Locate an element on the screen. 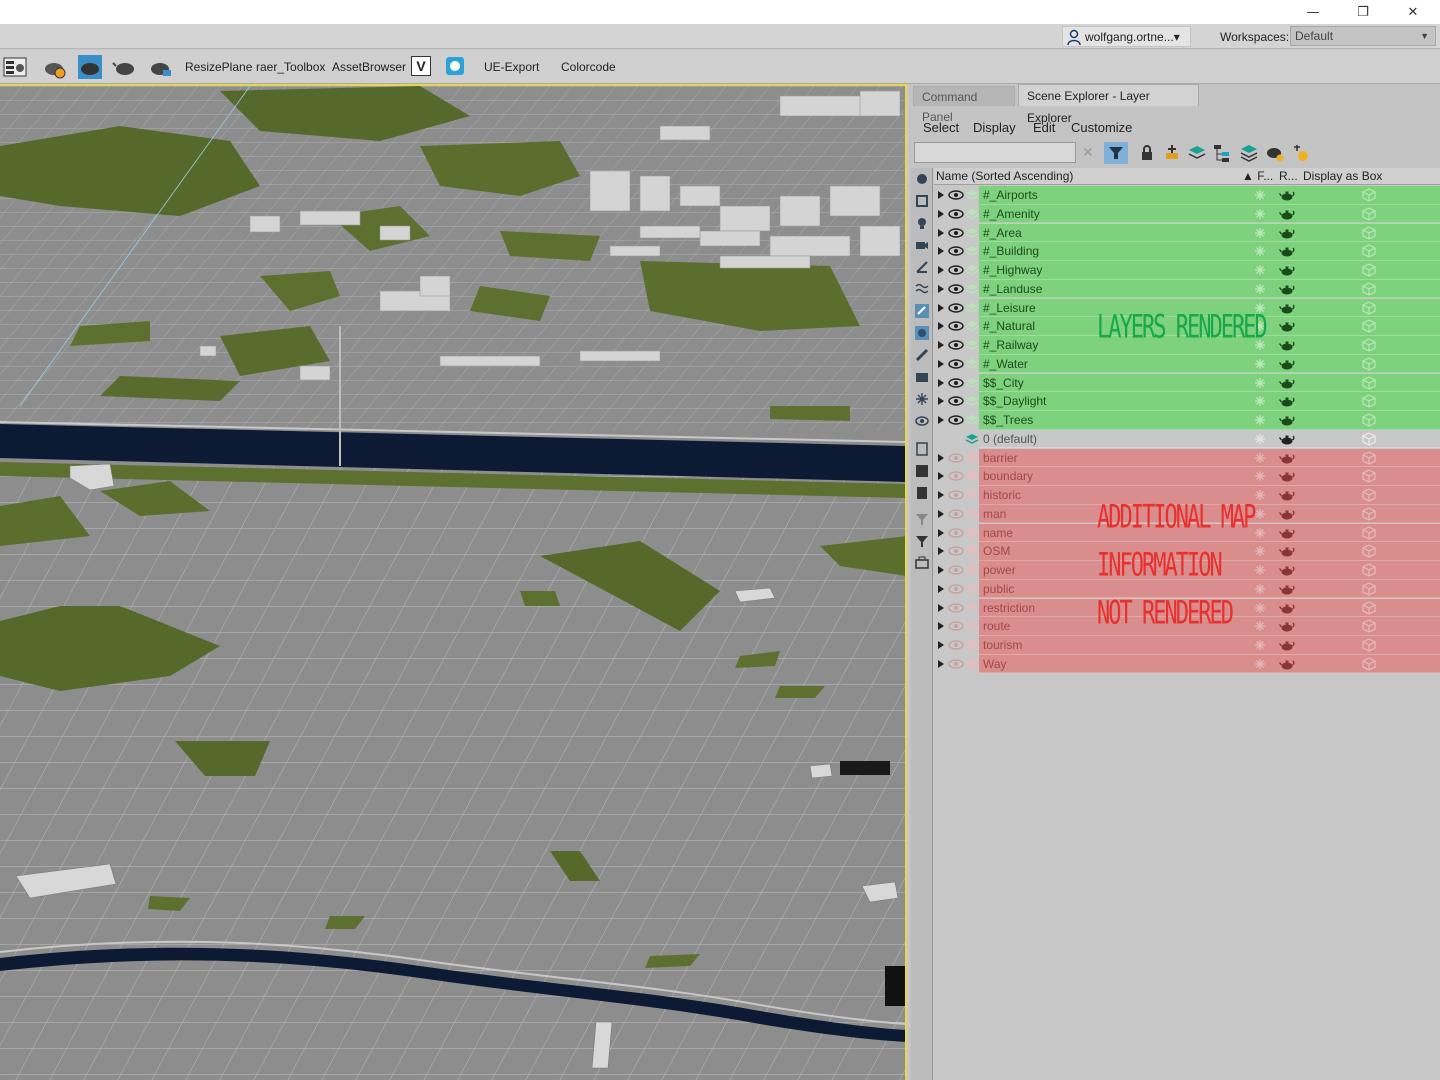 The image size is (1440, 1080). tab-scene-explorer: Scene Explorer - Layer Explorer is located at coordinates (1108, 104).